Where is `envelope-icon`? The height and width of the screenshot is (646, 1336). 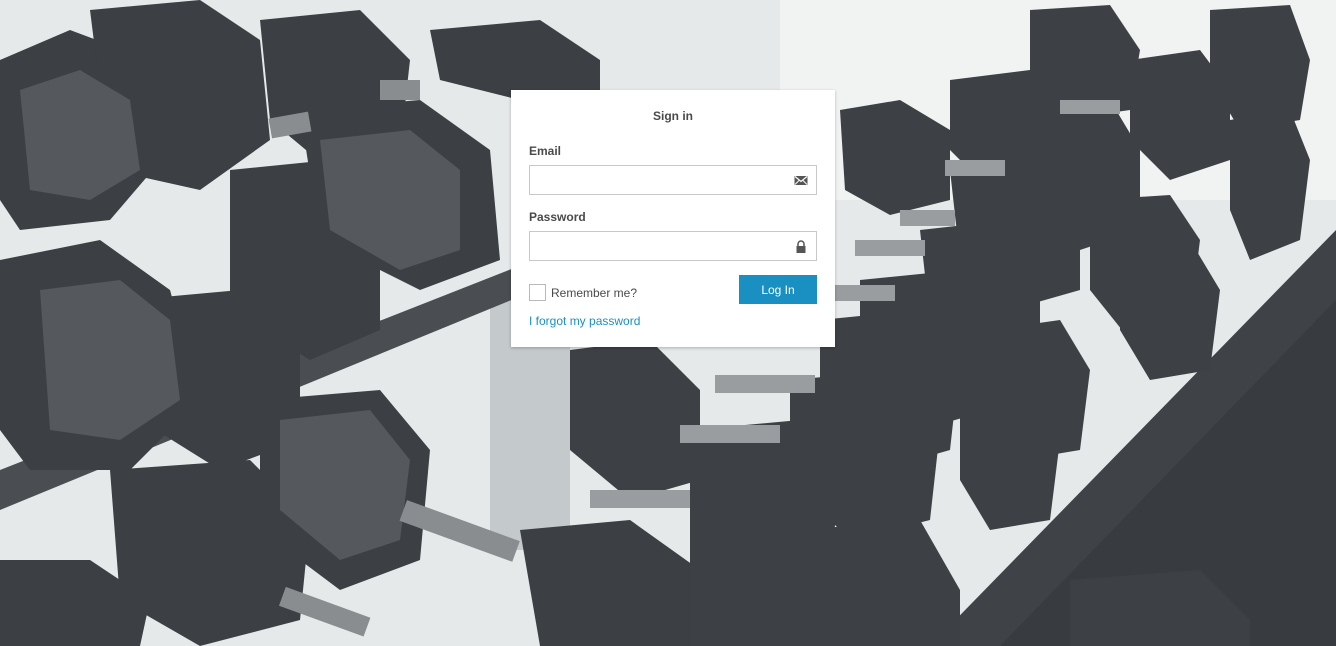
envelope-icon is located at coordinates (801, 180).